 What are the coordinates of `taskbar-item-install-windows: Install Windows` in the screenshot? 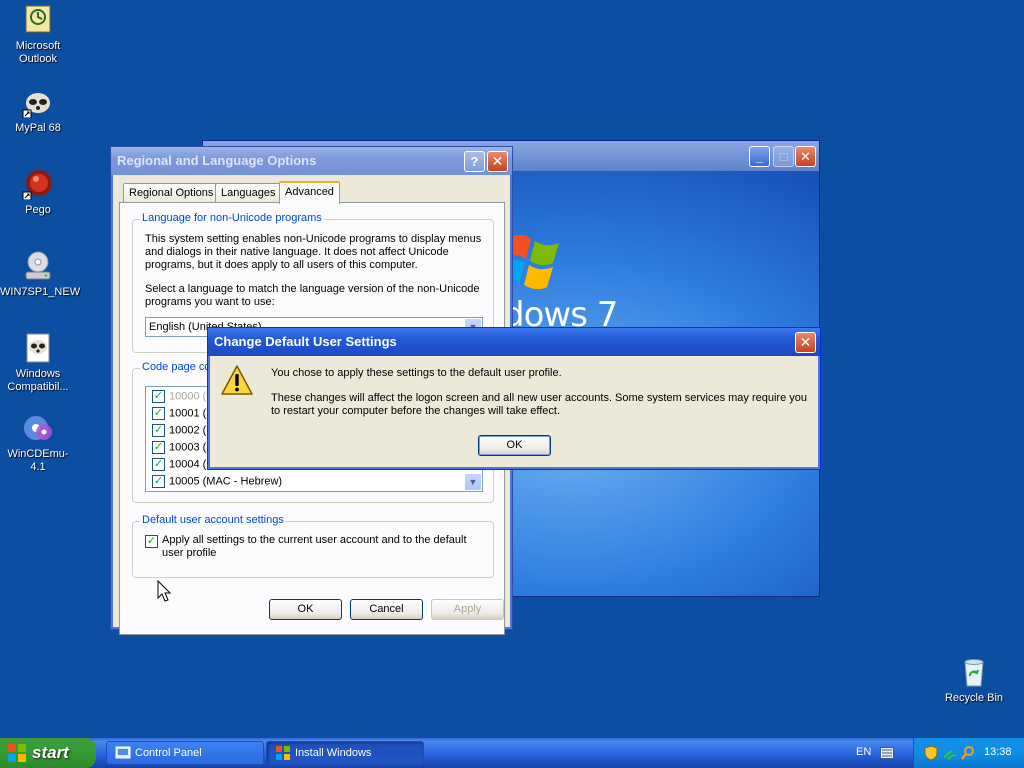 It's located at (345, 753).